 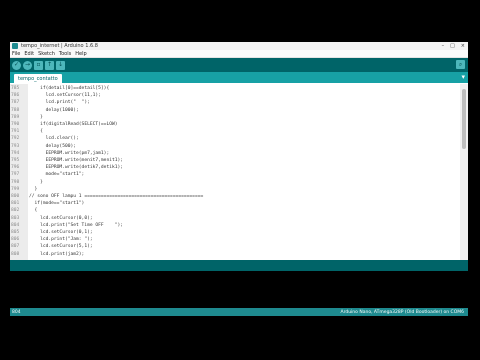 I want to click on code-text: EEPROM.write(menit7,menit1);, so click(x=76, y=160).